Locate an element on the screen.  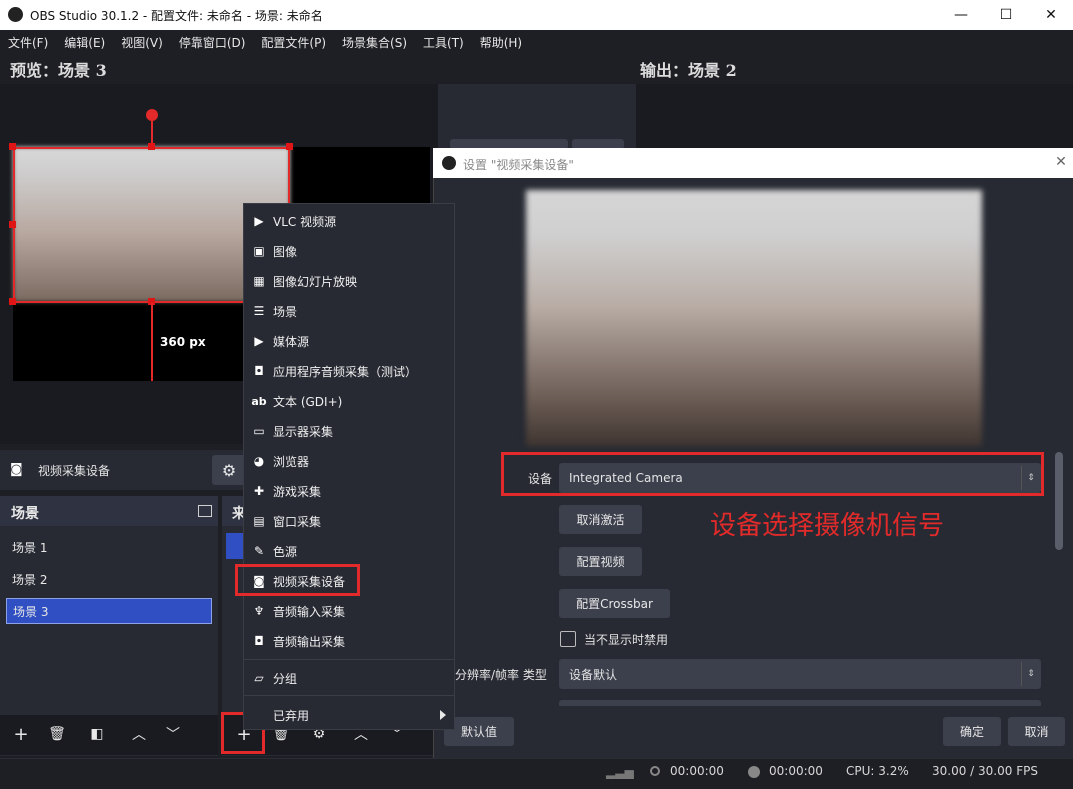
menu-item-deprecated: 已弃用 is located at coordinates (350, 715).